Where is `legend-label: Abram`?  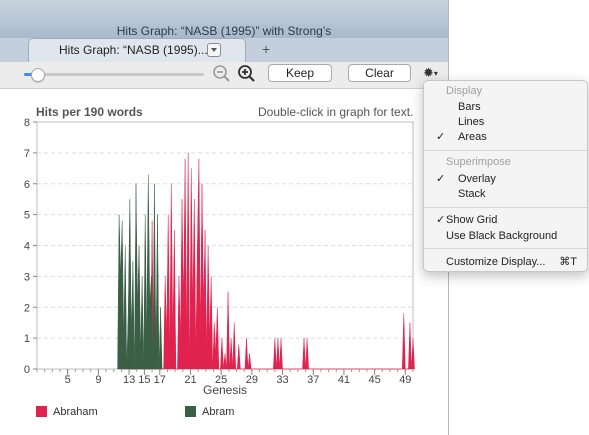
legend-label: Abram is located at coordinates (218, 412).